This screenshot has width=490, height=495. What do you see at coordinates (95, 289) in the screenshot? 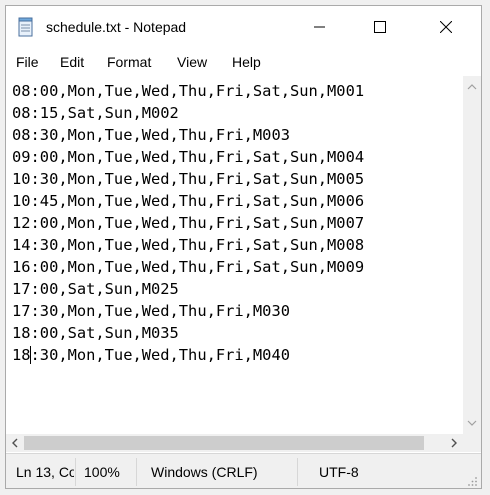
I see `text-line: 17:00,Sat,Sun,M025` at bounding box center [95, 289].